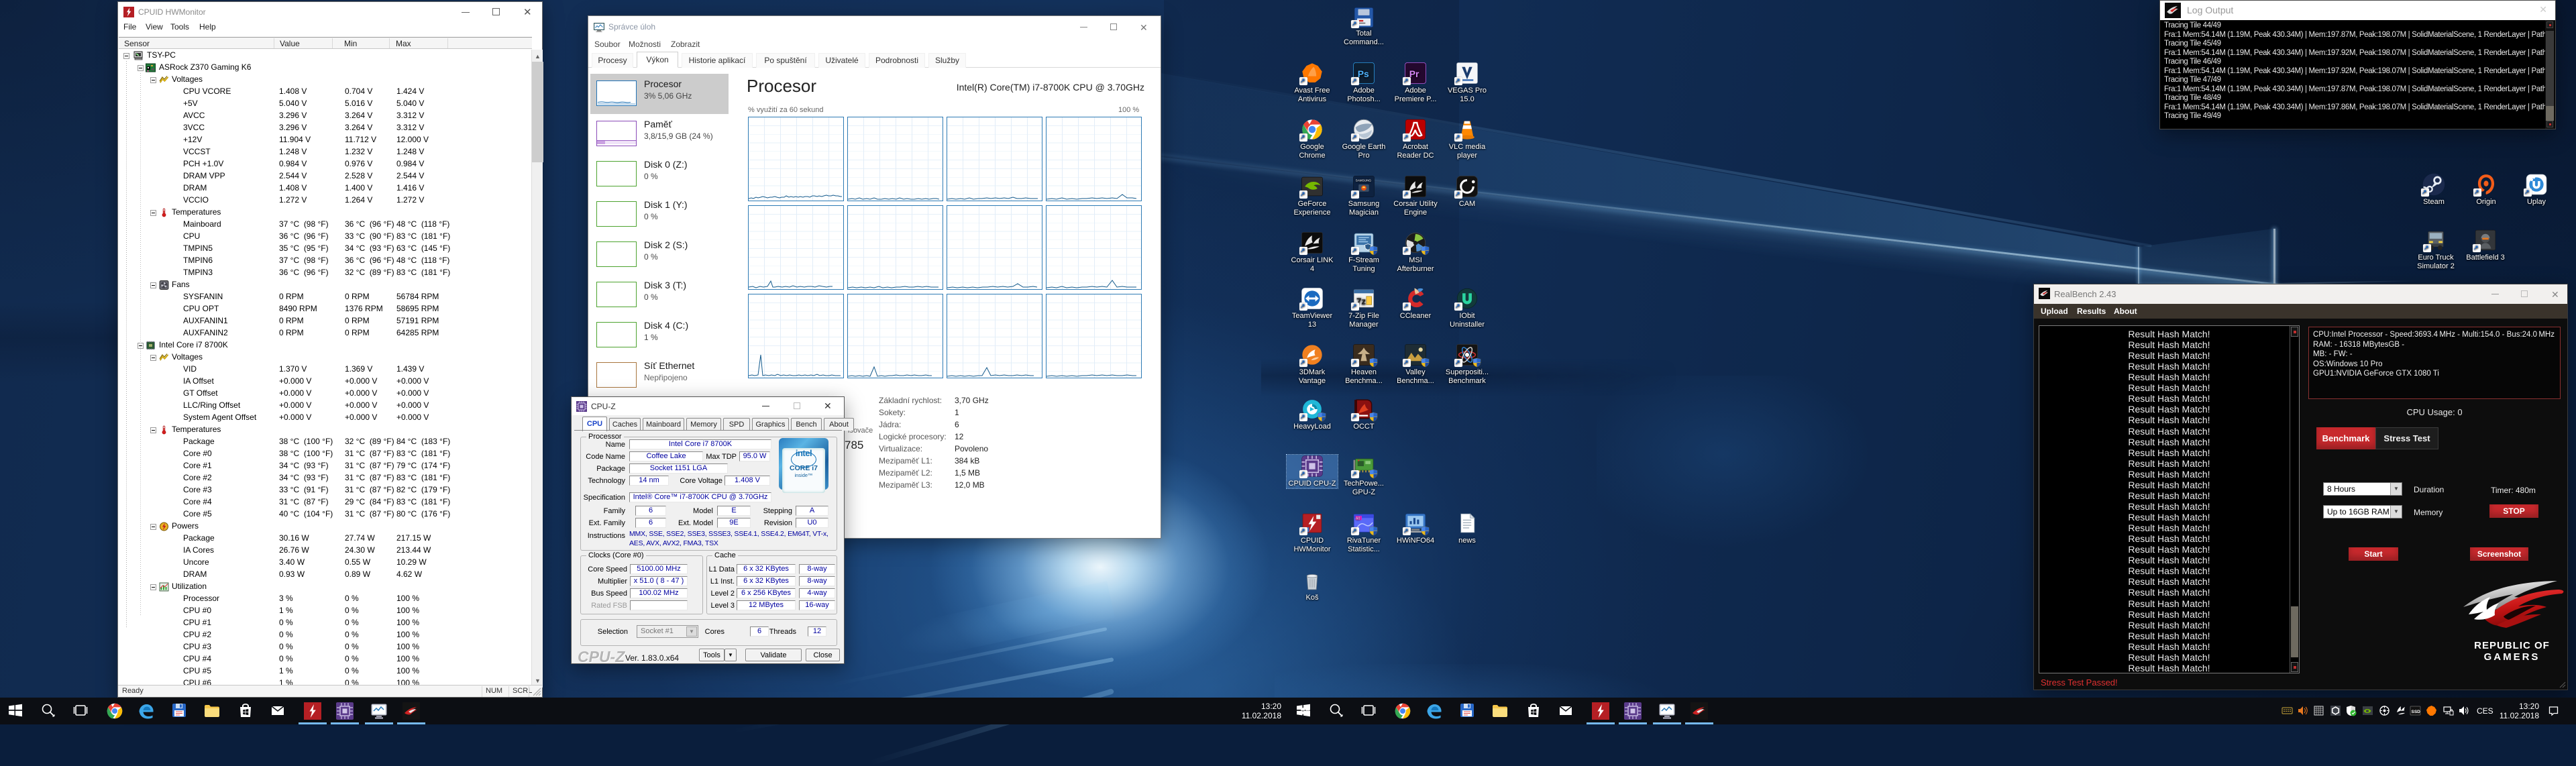 This screenshot has width=2576, height=766. Describe the element at coordinates (1358, 519) in the screenshot. I see `svg-text: 60` at that location.